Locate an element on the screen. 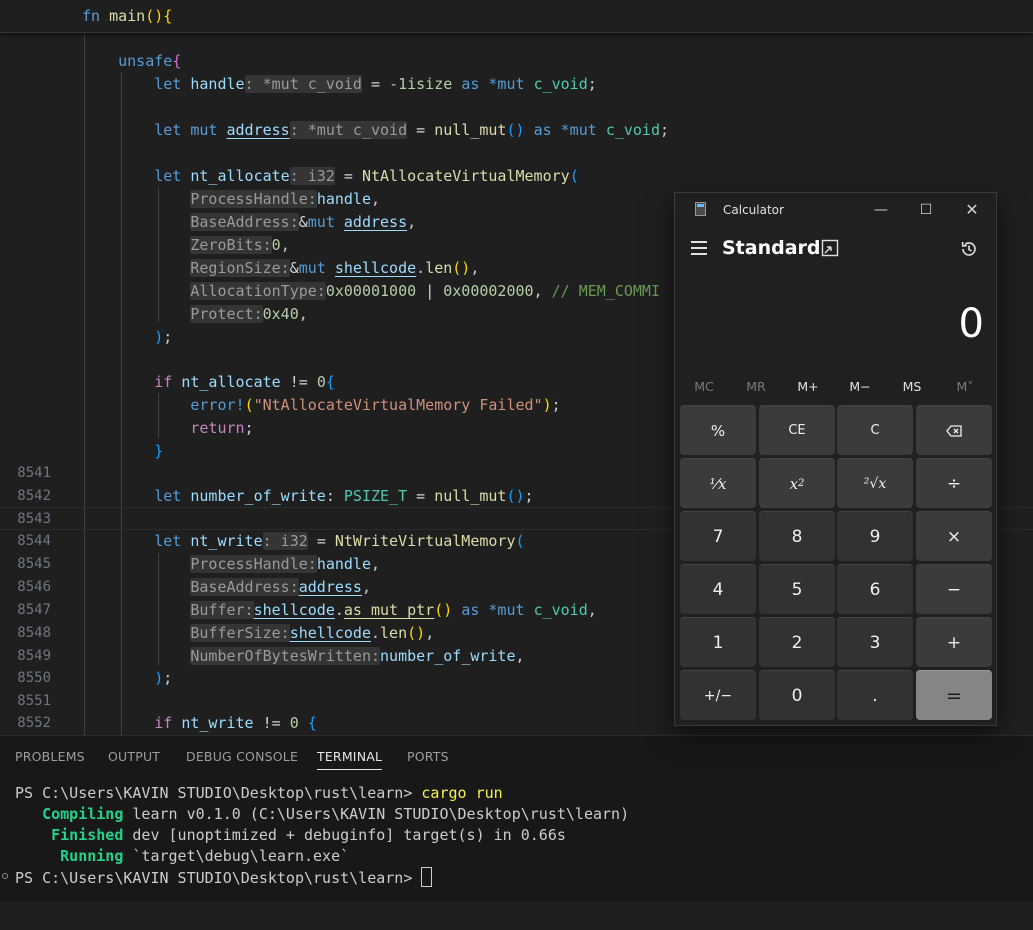 This screenshot has height=930, width=1033. reciprocal-button: ⅟x is located at coordinates (718, 483).